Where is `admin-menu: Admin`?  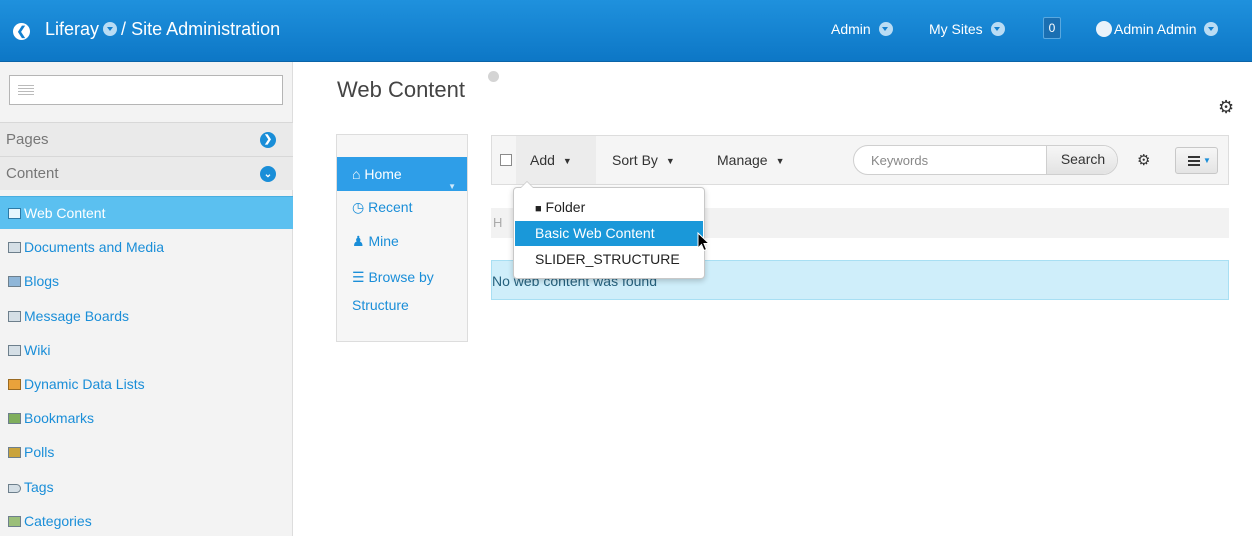
admin-menu: Admin is located at coordinates (862, 29).